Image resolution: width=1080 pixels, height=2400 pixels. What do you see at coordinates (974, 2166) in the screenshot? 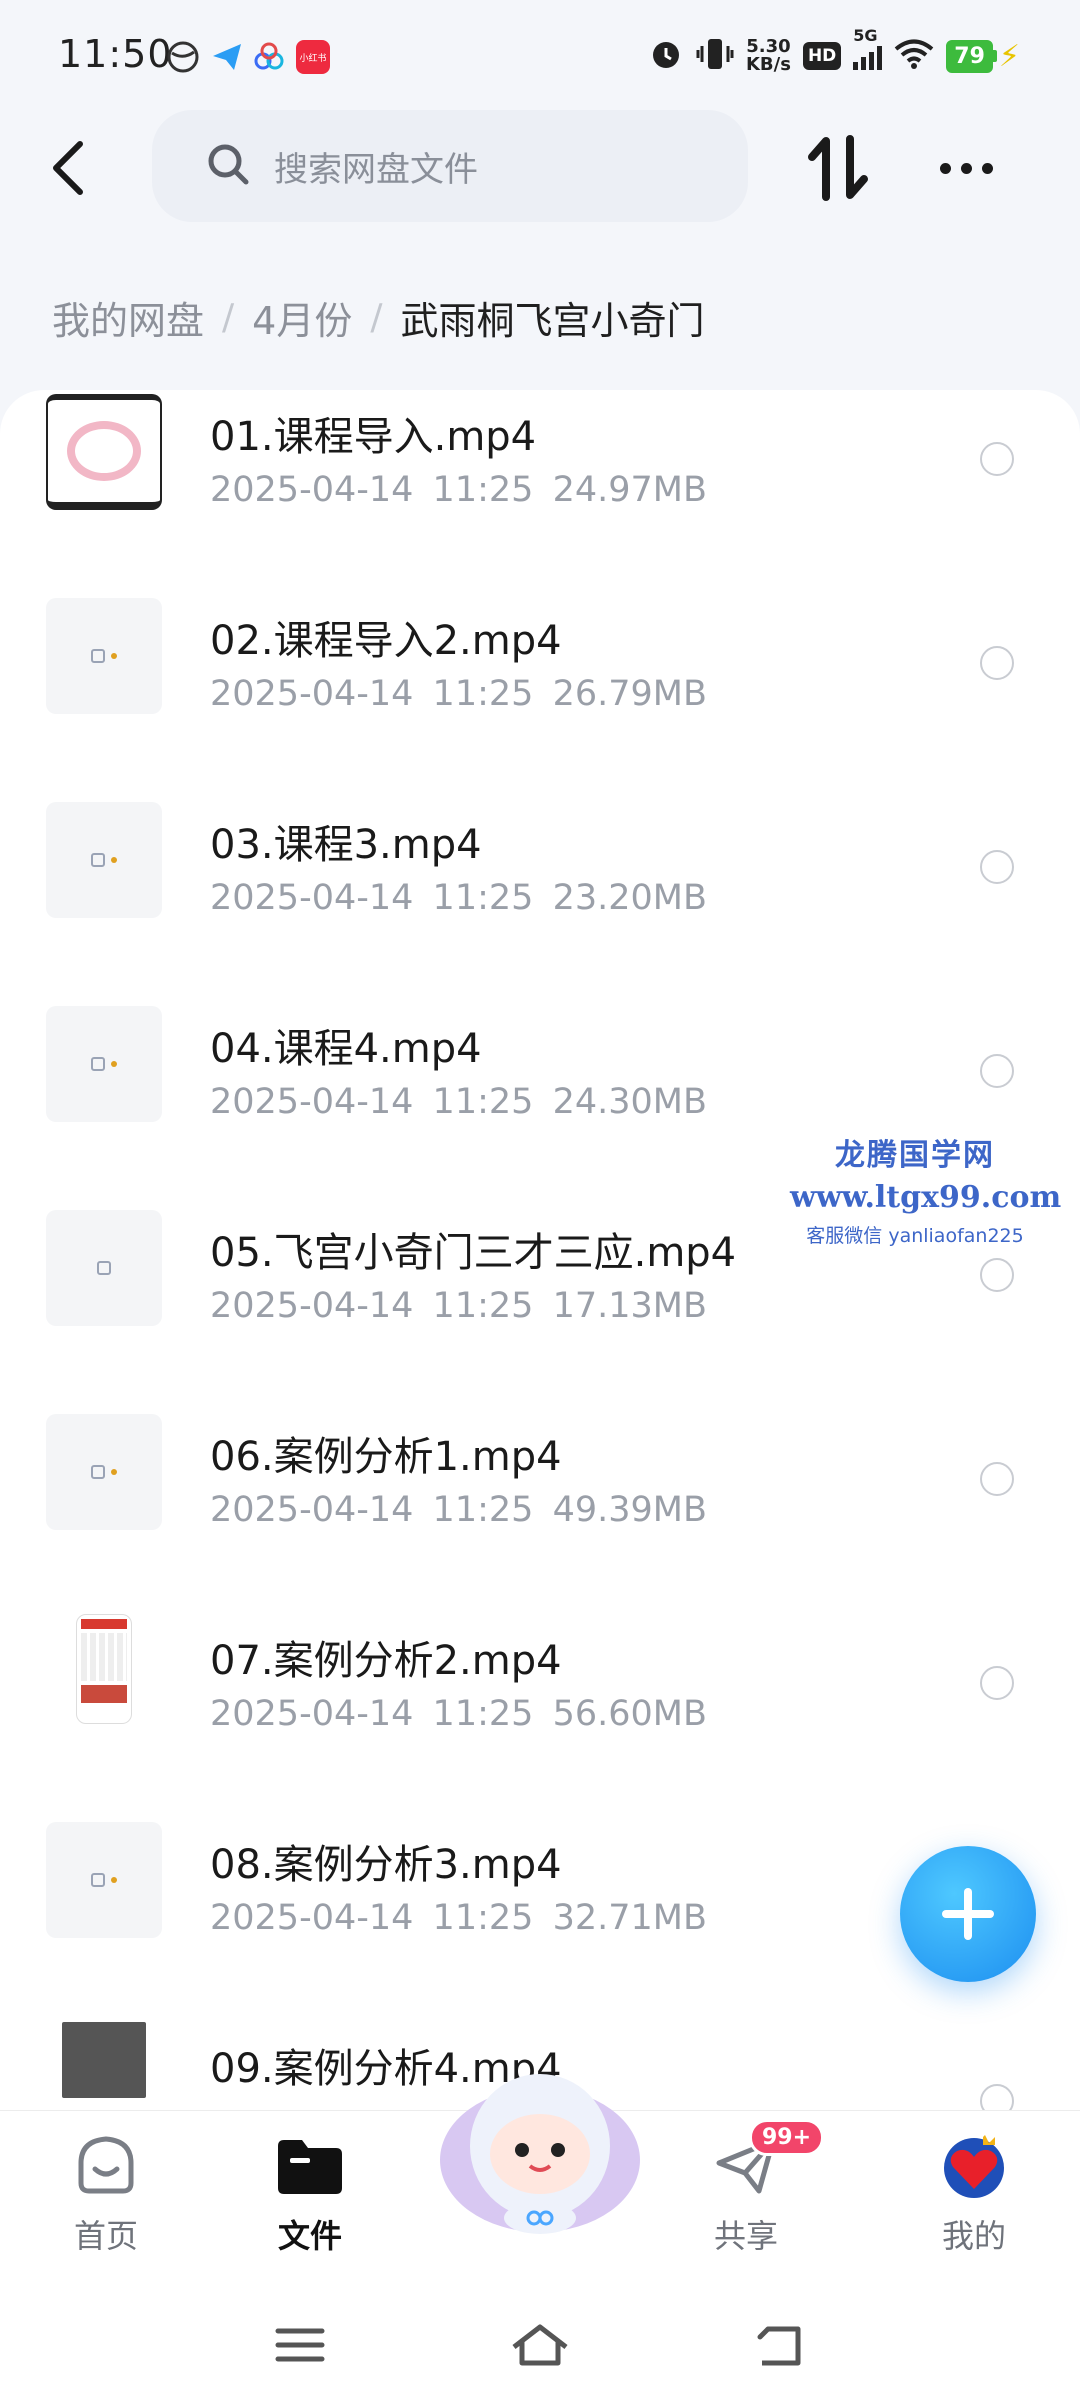
I see `heart-avatar-icon` at bounding box center [974, 2166].